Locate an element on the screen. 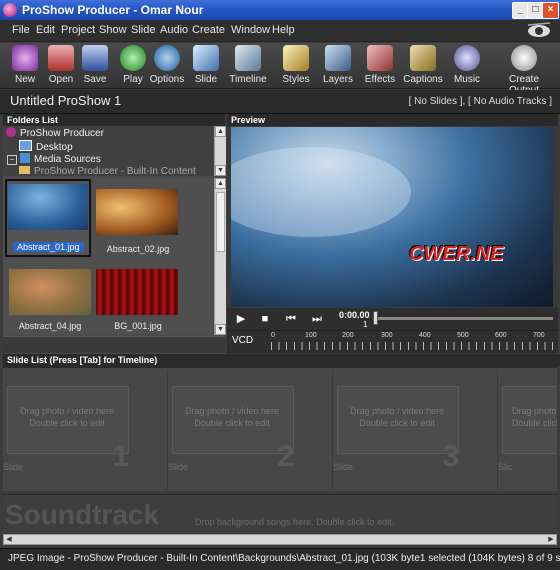 The image size is (560, 570). slide-button: Slide is located at coordinates (206, 65).